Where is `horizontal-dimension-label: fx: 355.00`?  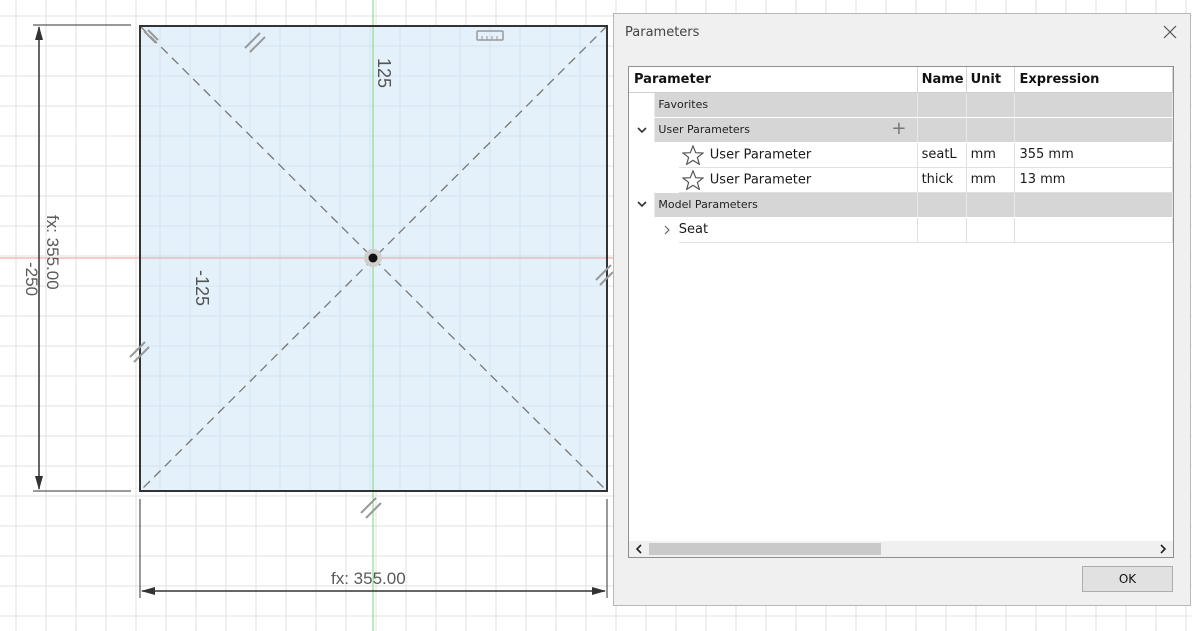
horizontal-dimension-label: fx: 355.00 is located at coordinates (368, 578).